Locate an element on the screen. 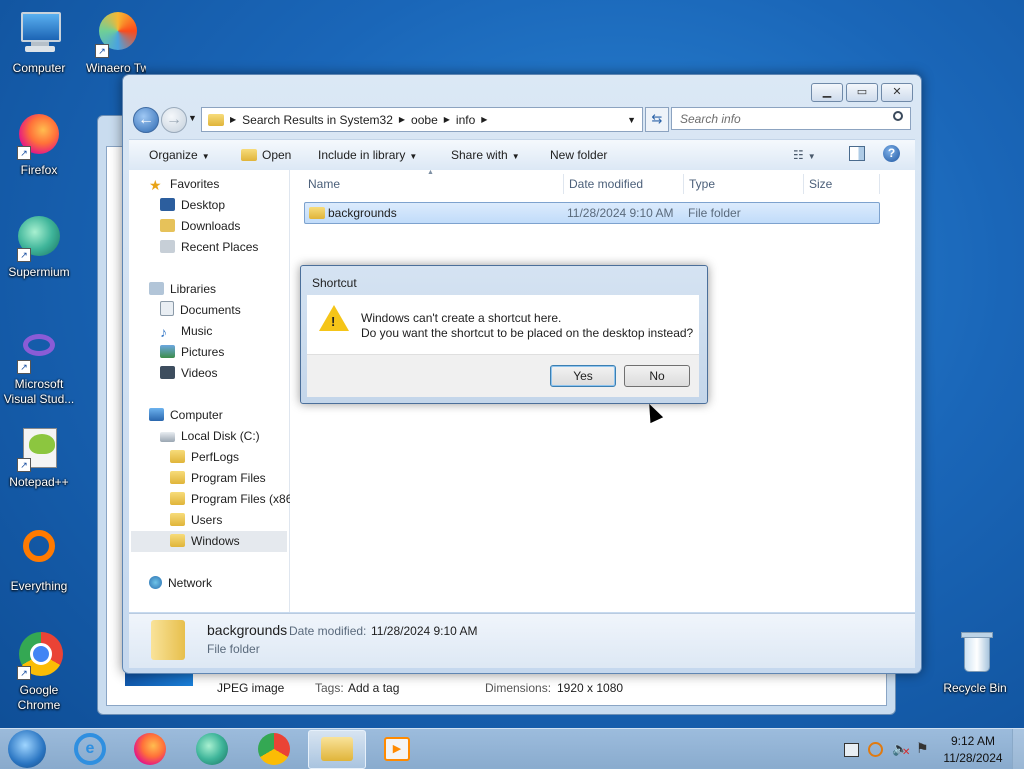 The width and height of the screenshot is (1024, 769). desktop-icon-chrome: ↗ Google Chrome is located at coordinates (39, 672).